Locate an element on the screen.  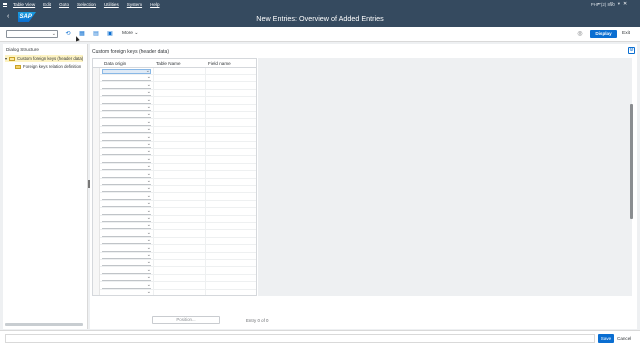
command-field: ⌄ is located at coordinates (32, 34).